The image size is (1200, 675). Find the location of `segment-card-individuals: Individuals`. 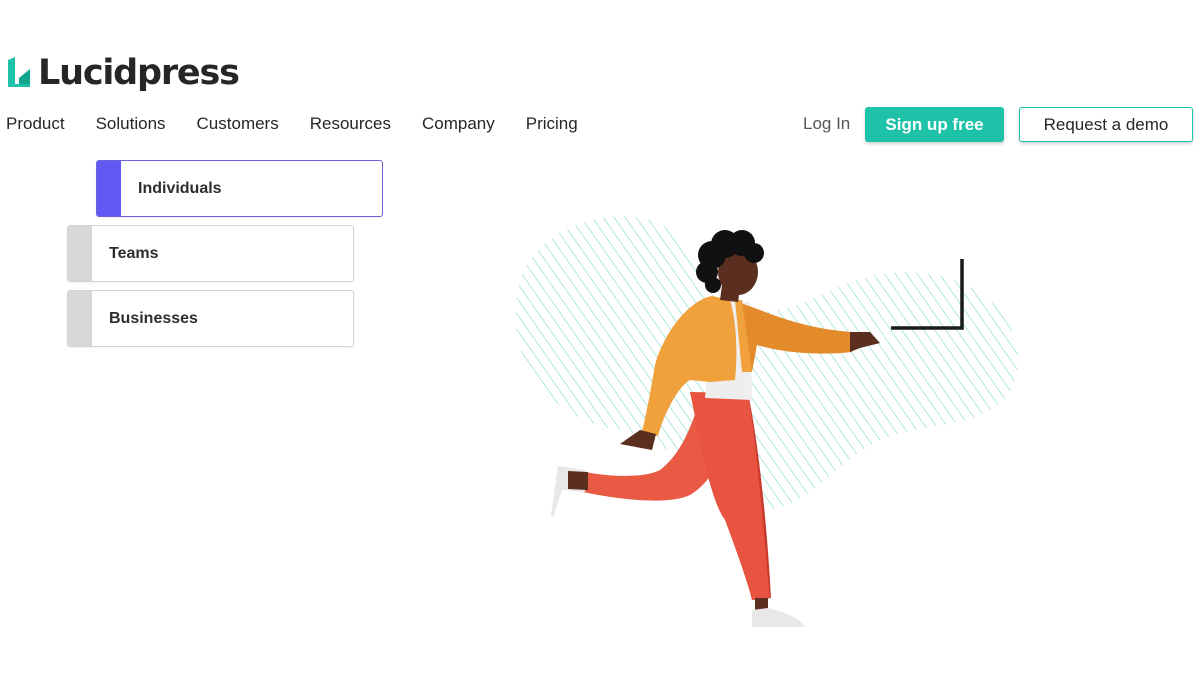

segment-card-individuals: Individuals is located at coordinates (239, 188).